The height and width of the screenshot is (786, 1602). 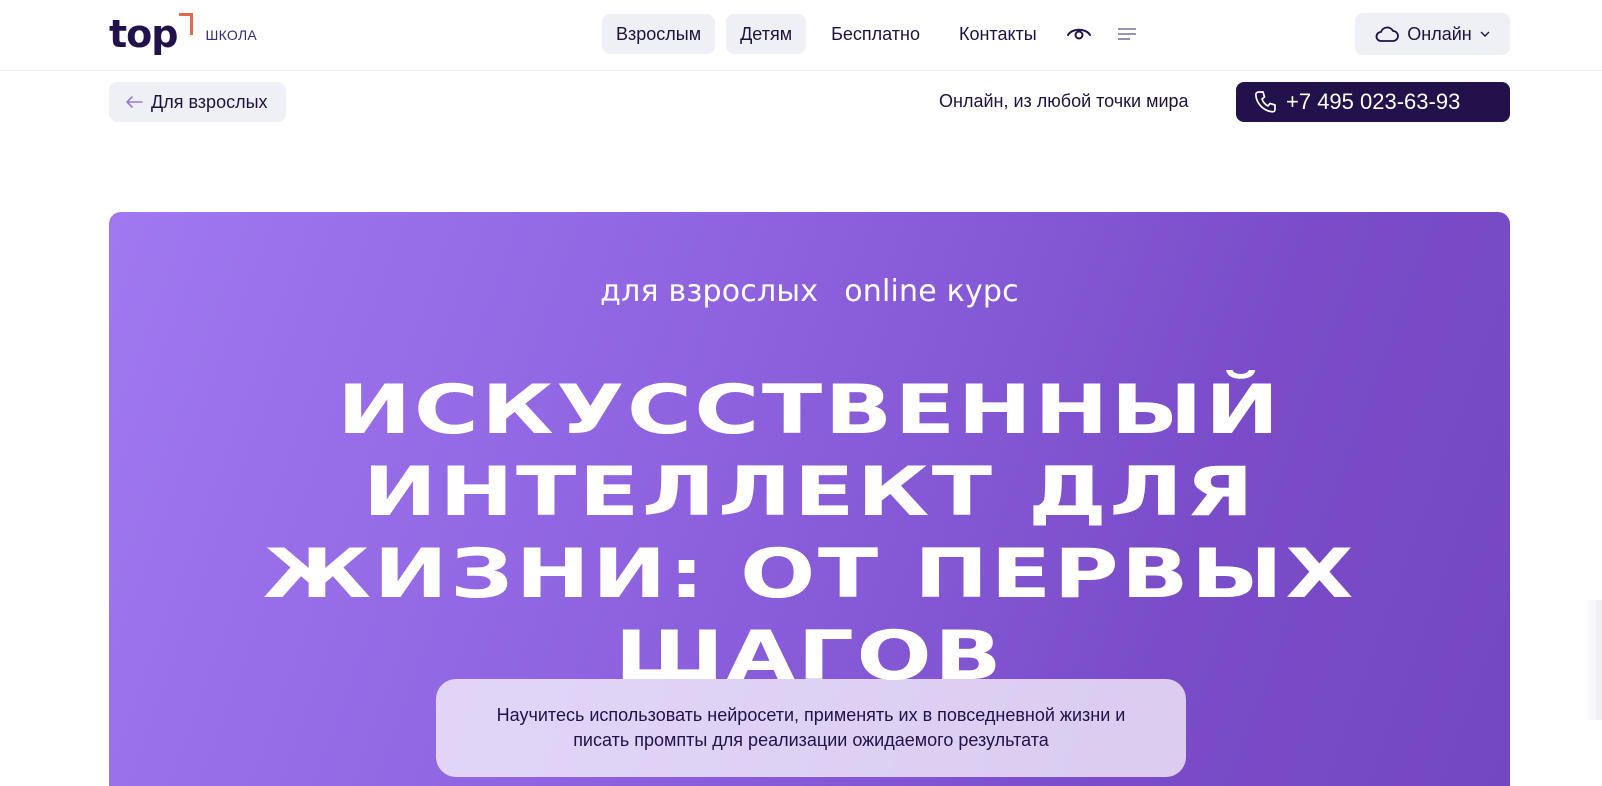 I want to click on phone-number: +7 495 023-63-93, so click(x=1373, y=101).